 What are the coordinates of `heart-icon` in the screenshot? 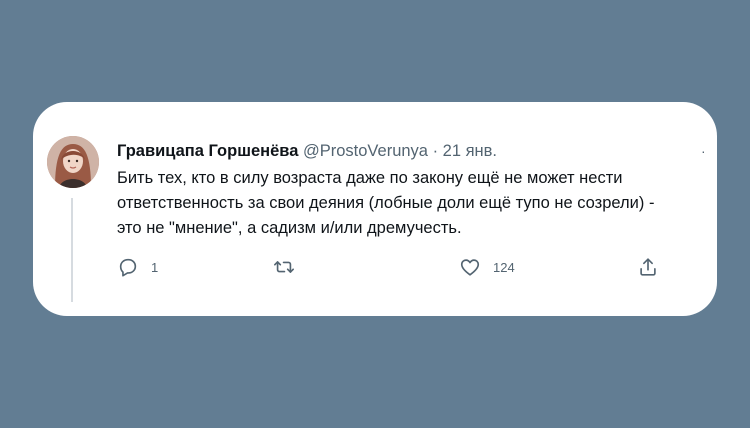 It's located at (470, 267).